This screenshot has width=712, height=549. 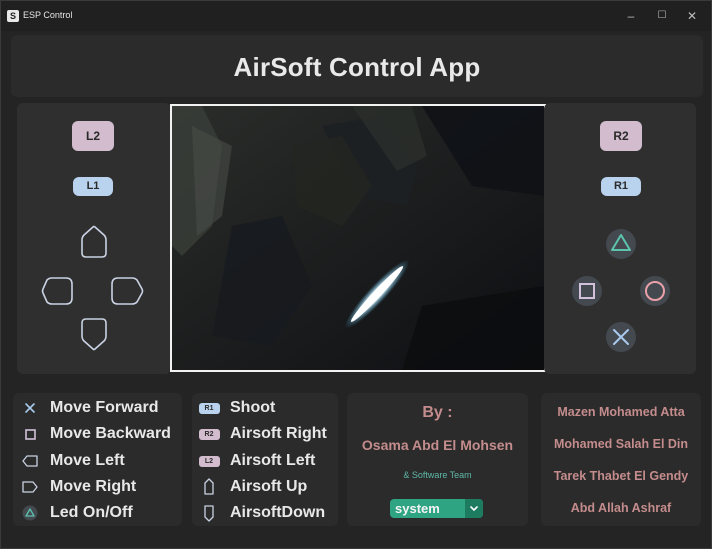 I want to click on dpad-left-icon, so click(x=30, y=461).